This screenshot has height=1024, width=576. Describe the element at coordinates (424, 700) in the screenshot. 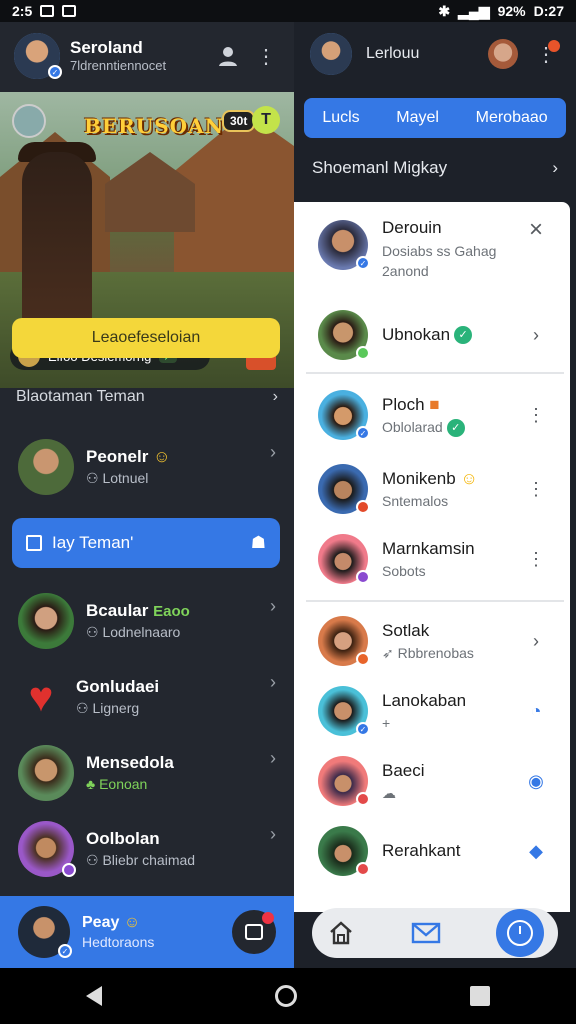

I see `contact-name: Lanokaban` at that location.